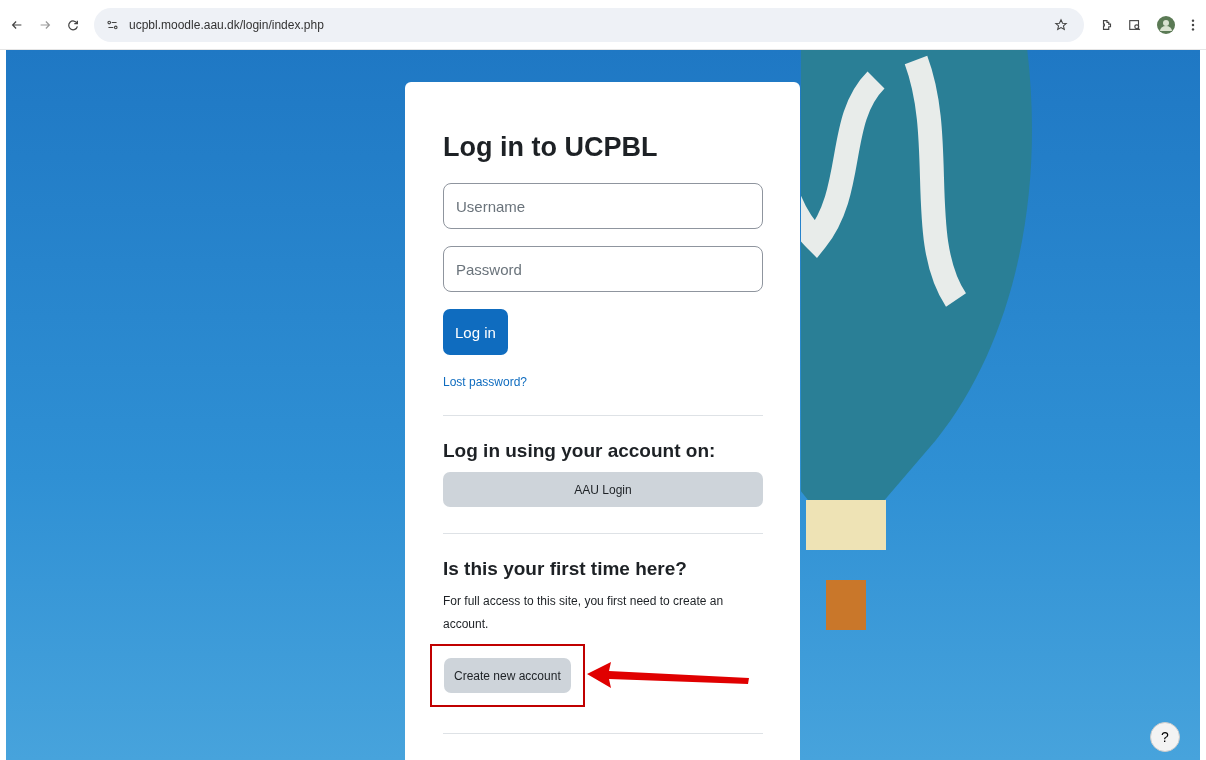 Image resolution: width=1206 pixels, height=760 pixels. What do you see at coordinates (475, 332) in the screenshot?
I see `login-button: Log in` at bounding box center [475, 332].